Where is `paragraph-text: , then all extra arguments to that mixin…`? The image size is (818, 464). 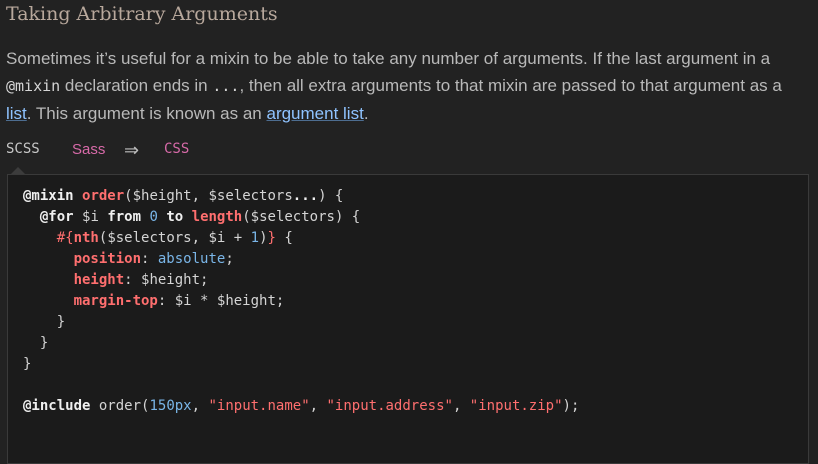
paragraph-text: , then all extra arguments to that mixin… is located at coordinates (510, 85).